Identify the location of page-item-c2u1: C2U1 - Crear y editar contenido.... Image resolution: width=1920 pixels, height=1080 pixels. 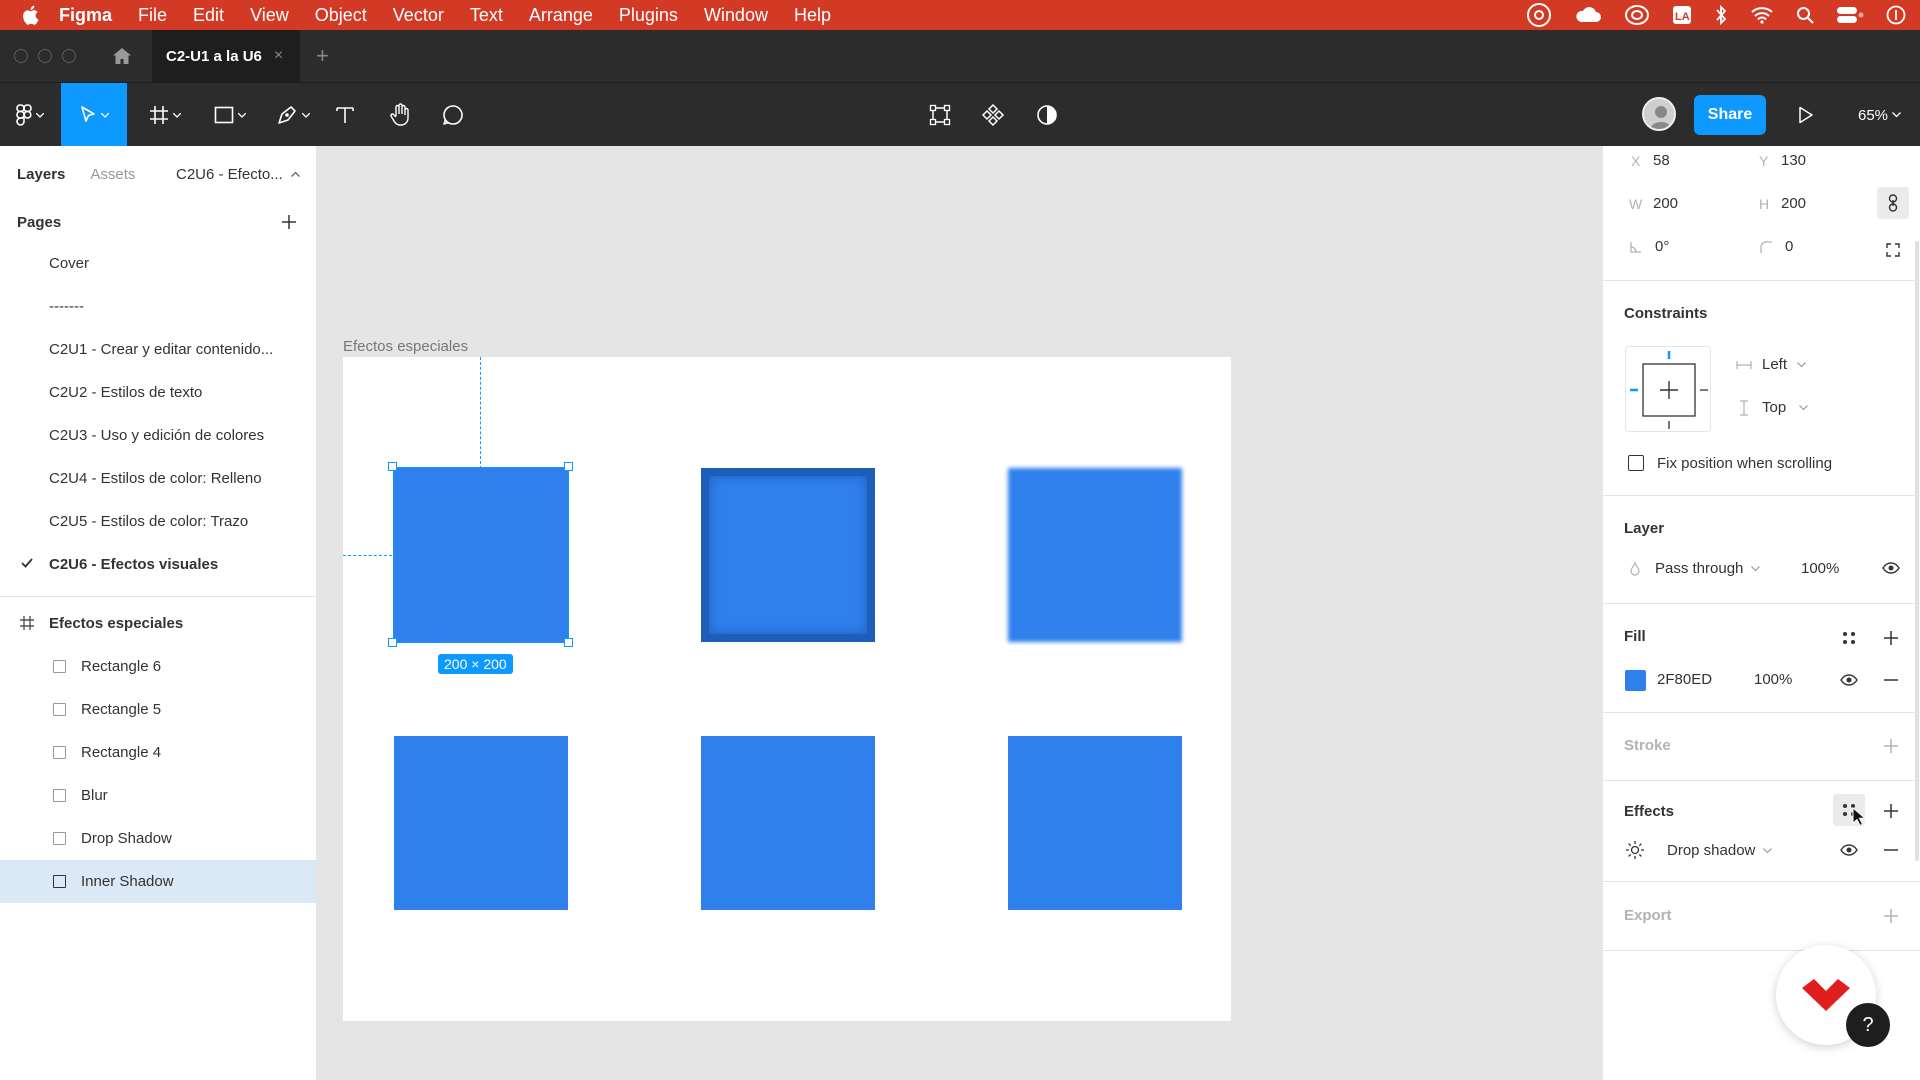
(158, 349).